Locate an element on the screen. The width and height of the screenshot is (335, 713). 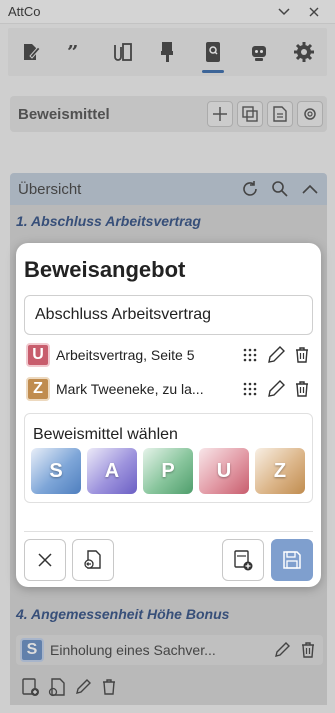
close-icon is located at coordinates (45, 560).